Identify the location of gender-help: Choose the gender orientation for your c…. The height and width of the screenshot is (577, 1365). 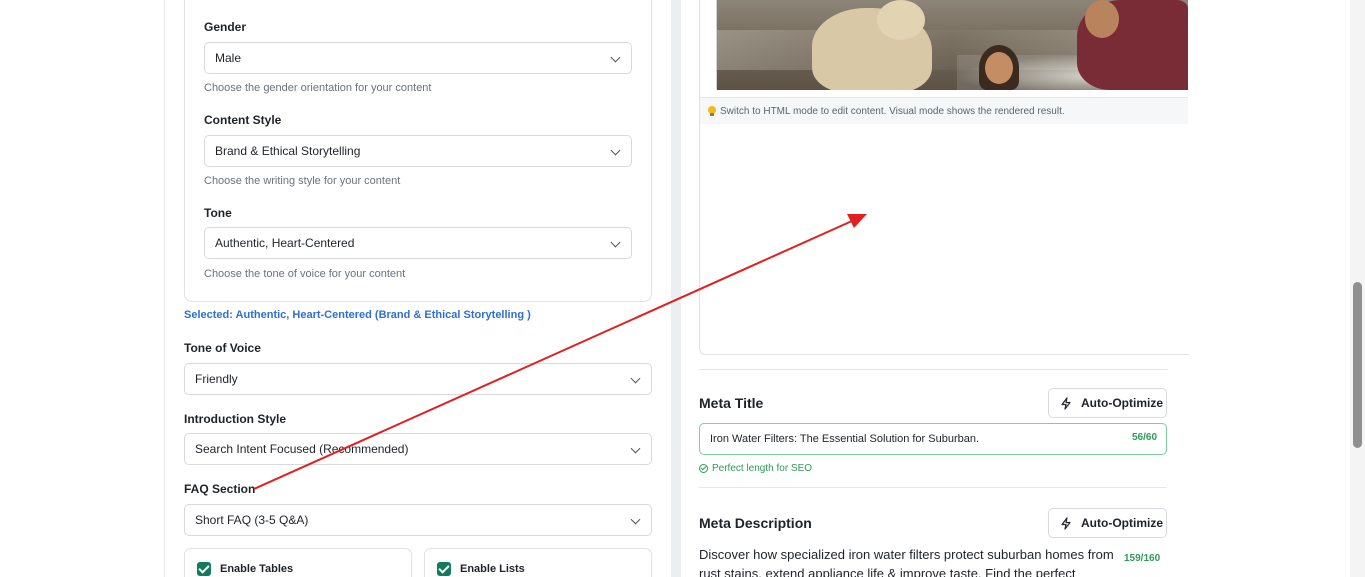
(318, 88).